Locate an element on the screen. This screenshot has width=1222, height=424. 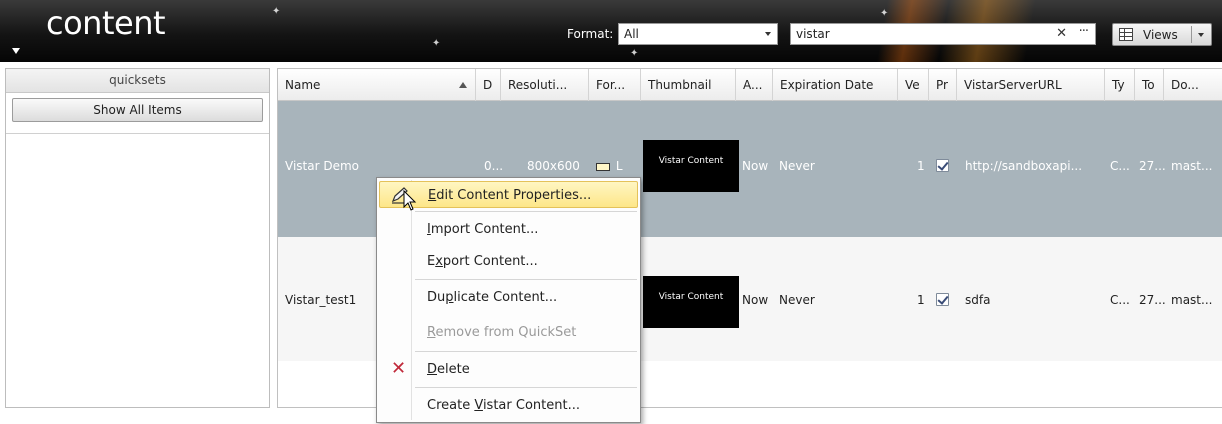
quicksets-divider is located at coordinates (137, 133).